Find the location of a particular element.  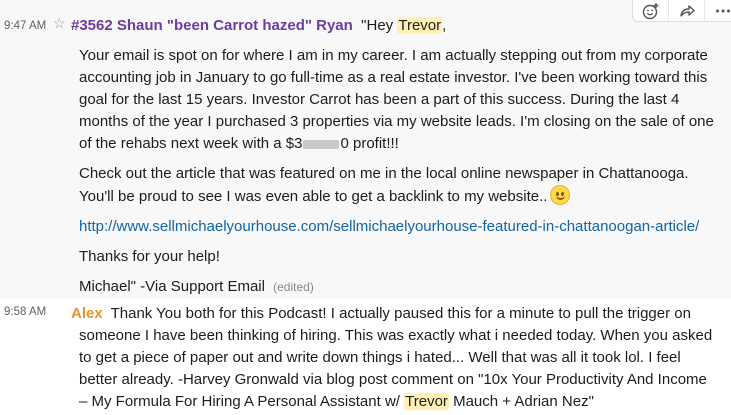

greeting-suffix: , is located at coordinates (444, 25).